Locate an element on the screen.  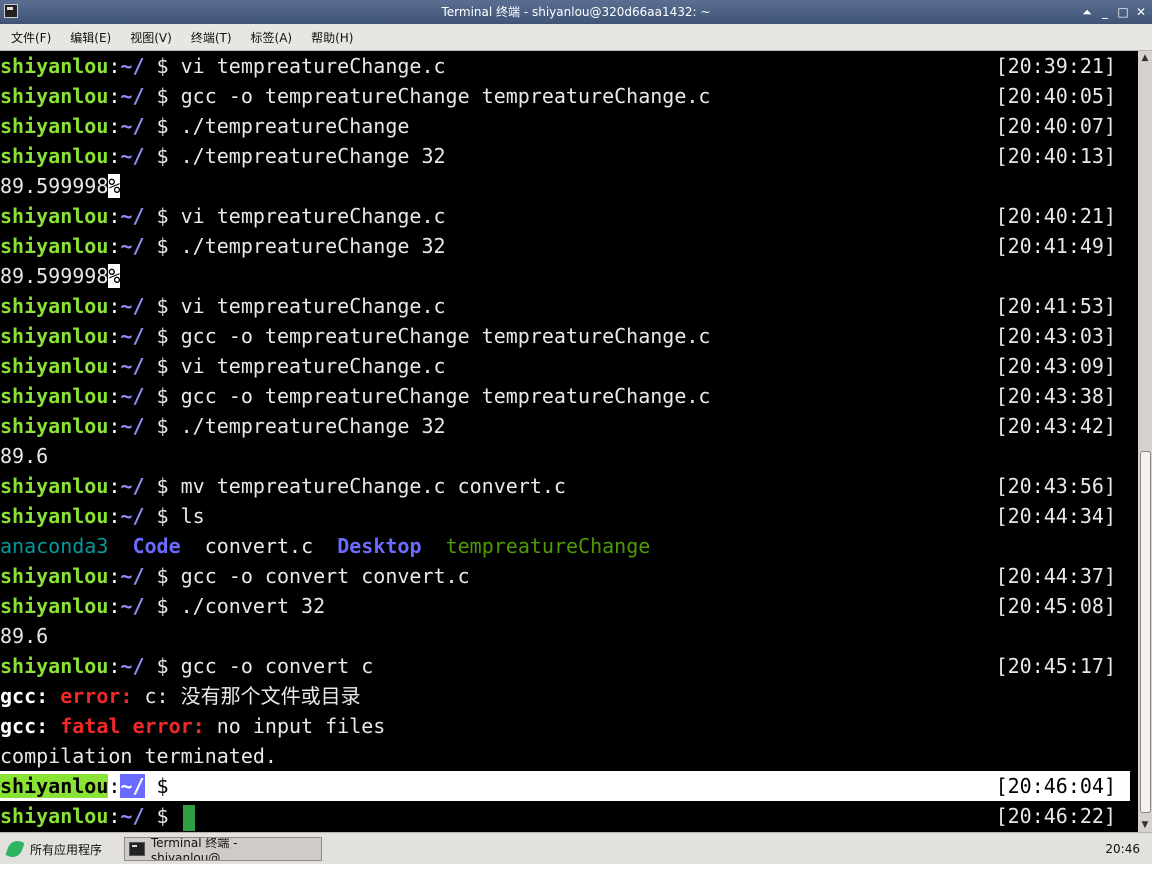
terminal-scrollbar: ▲ ▼ is located at coordinates (1145, 441).